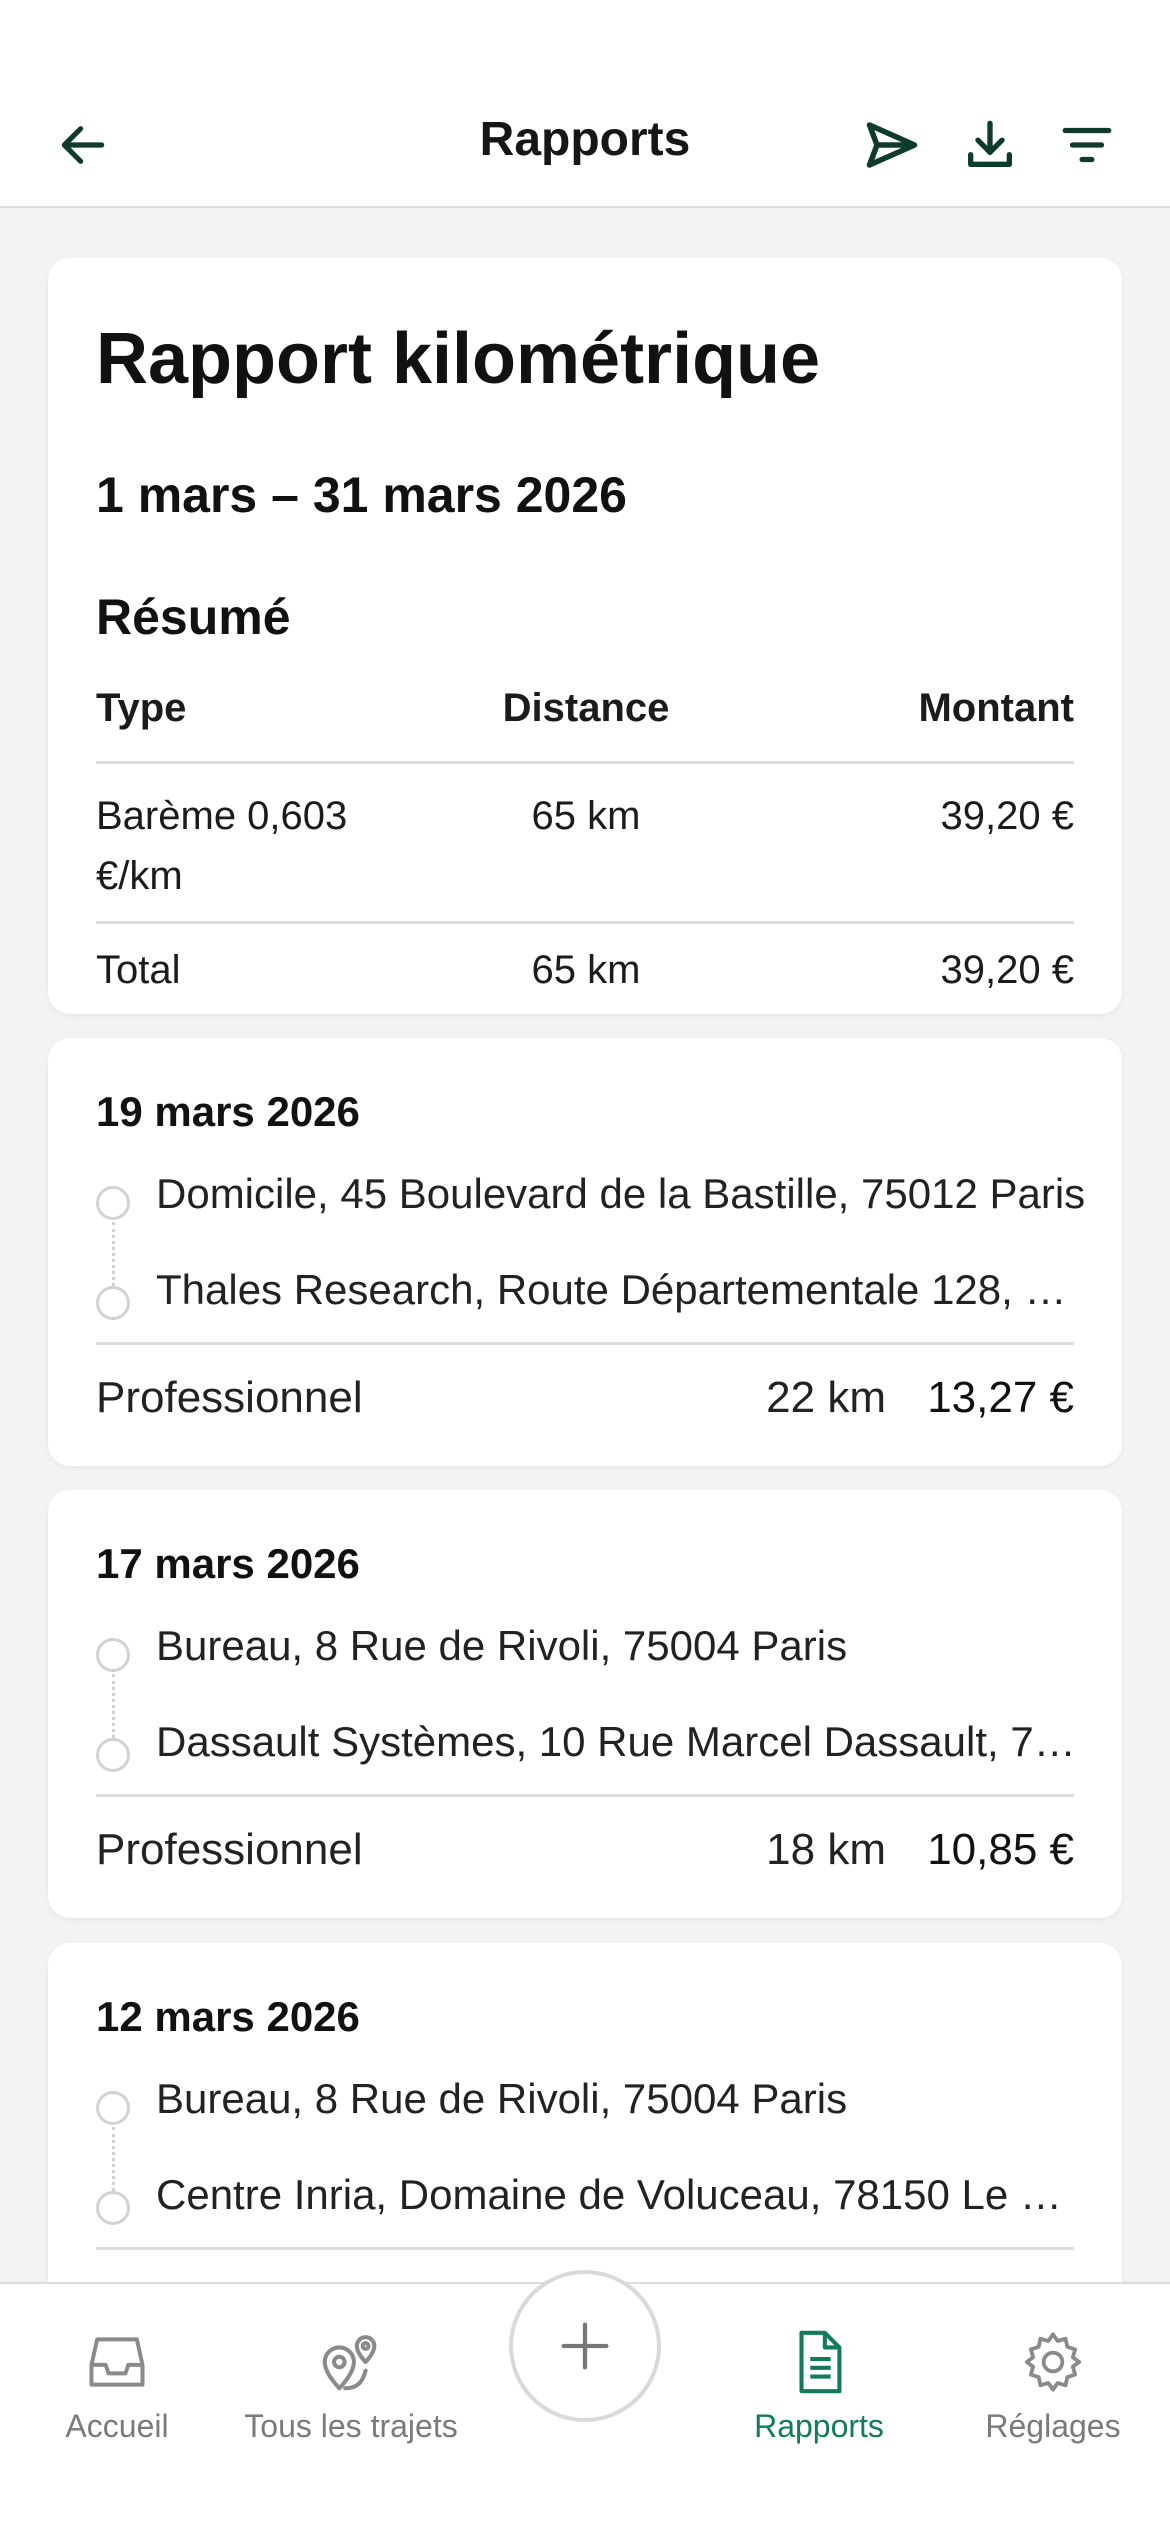  Describe the element at coordinates (586, 708) in the screenshot. I see `column-distance: Distance` at that location.